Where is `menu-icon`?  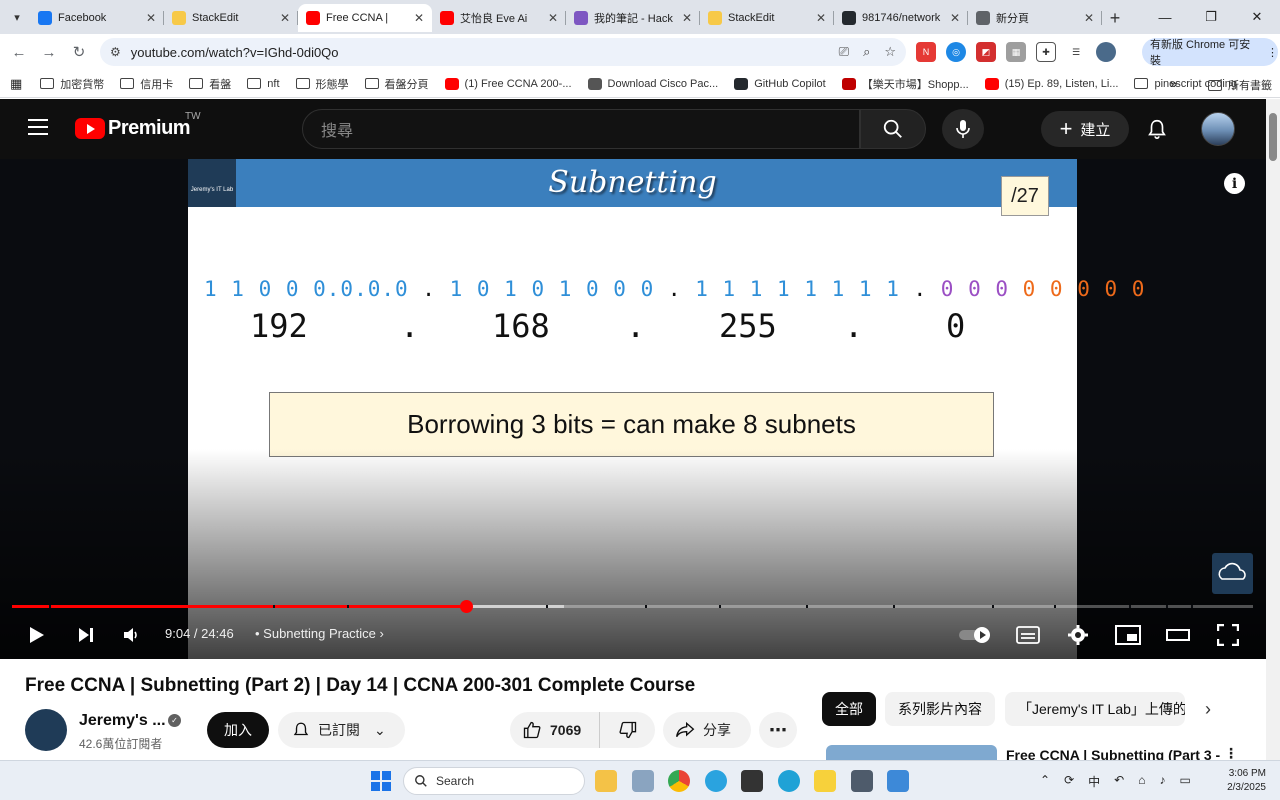 menu-icon is located at coordinates (38, 127).